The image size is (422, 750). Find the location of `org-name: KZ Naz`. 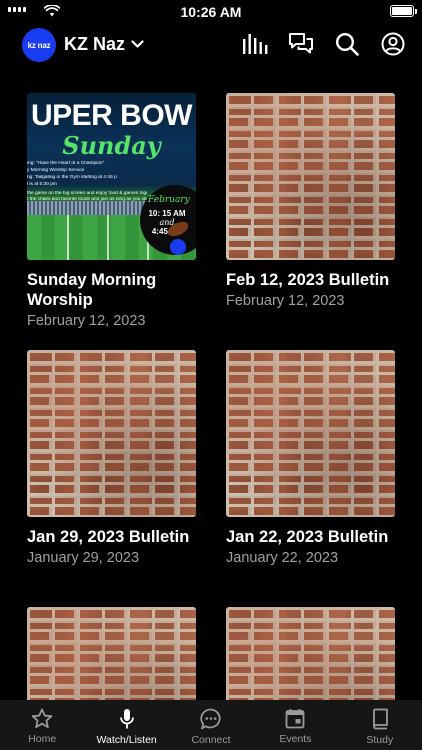

org-name: KZ Naz is located at coordinates (95, 44).